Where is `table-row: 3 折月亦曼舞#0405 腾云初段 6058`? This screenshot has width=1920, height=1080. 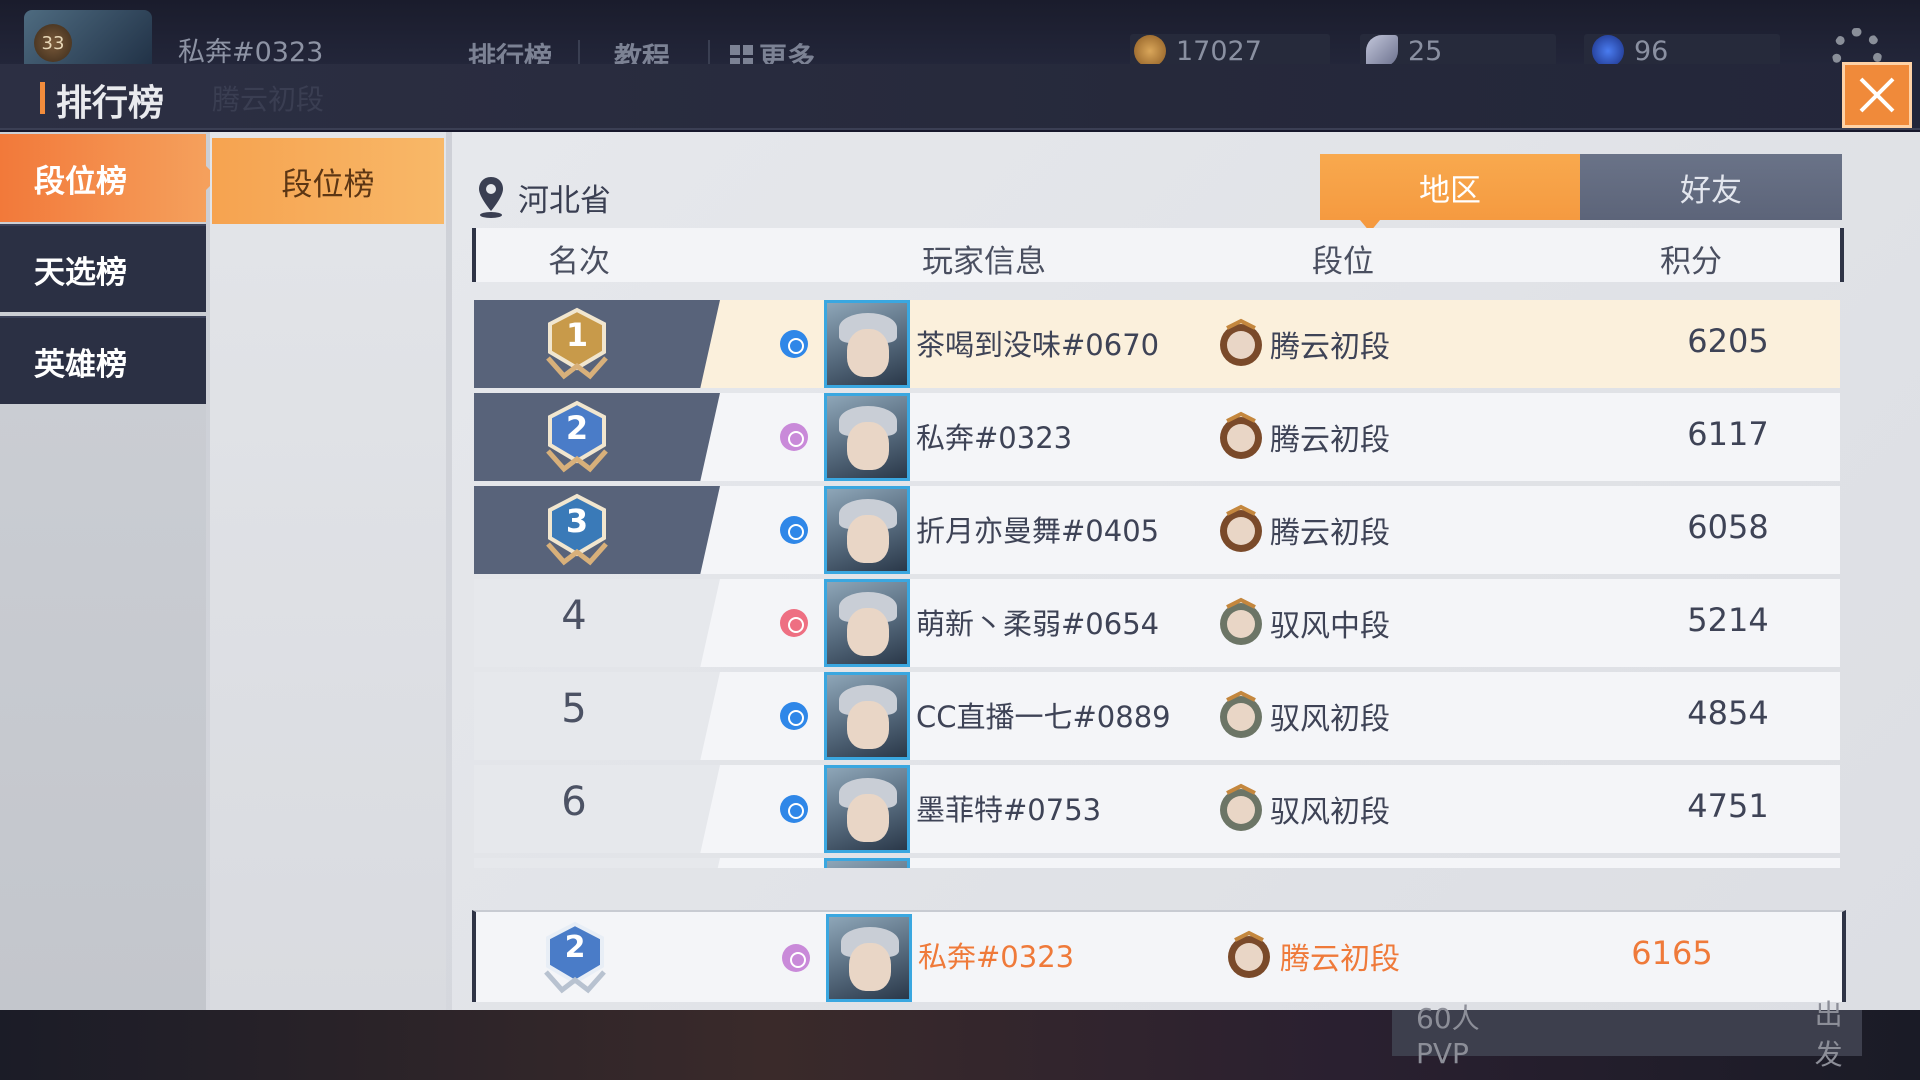
table-row: 3 折月亦曼舞#0405 腾云初段 6058 is located at coordinates (1157, 530).